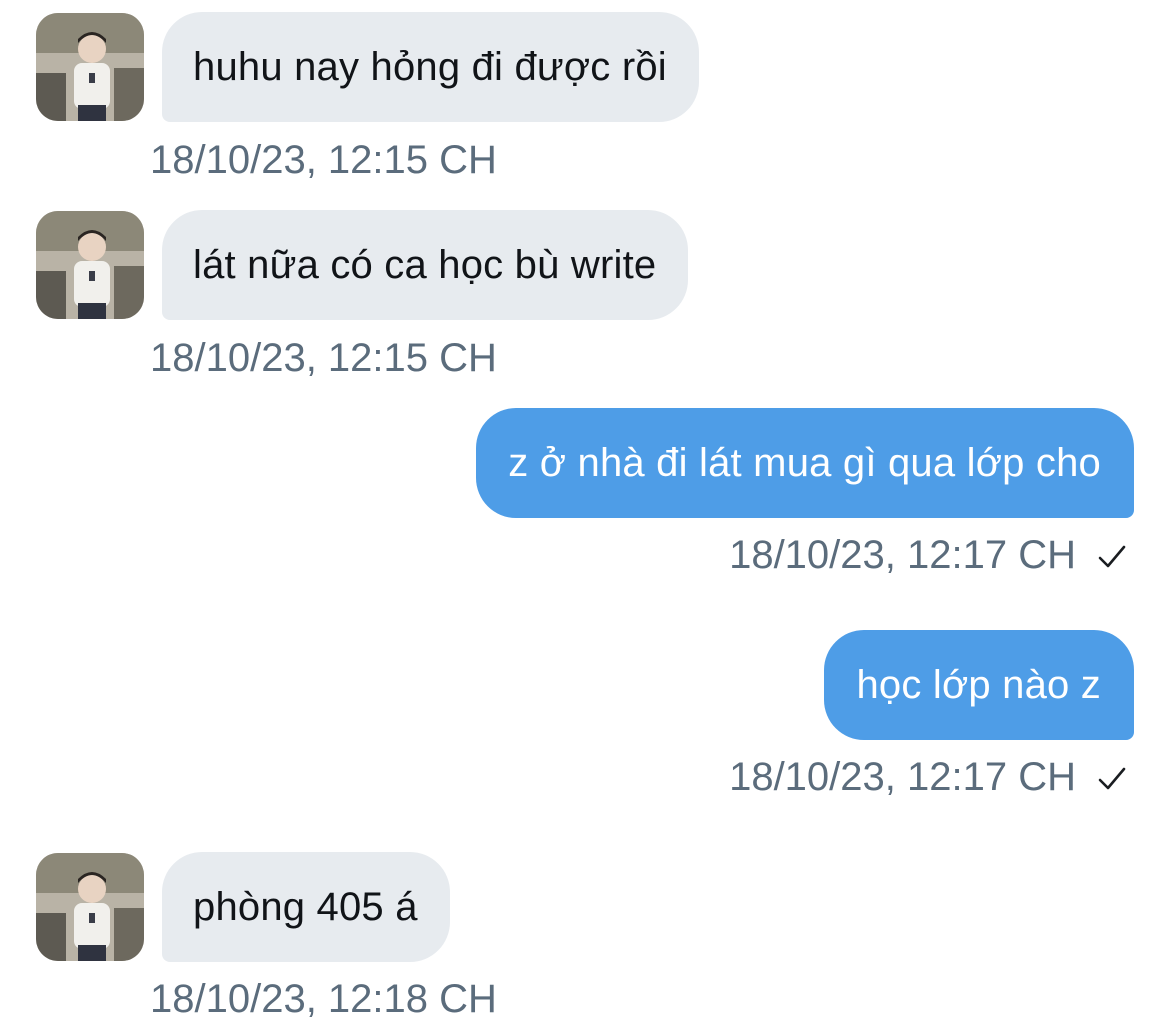 This screenshot has width=1170, height=1034. I want to click on message-text: lát nữa có ca học bù write, so click(425, 264).